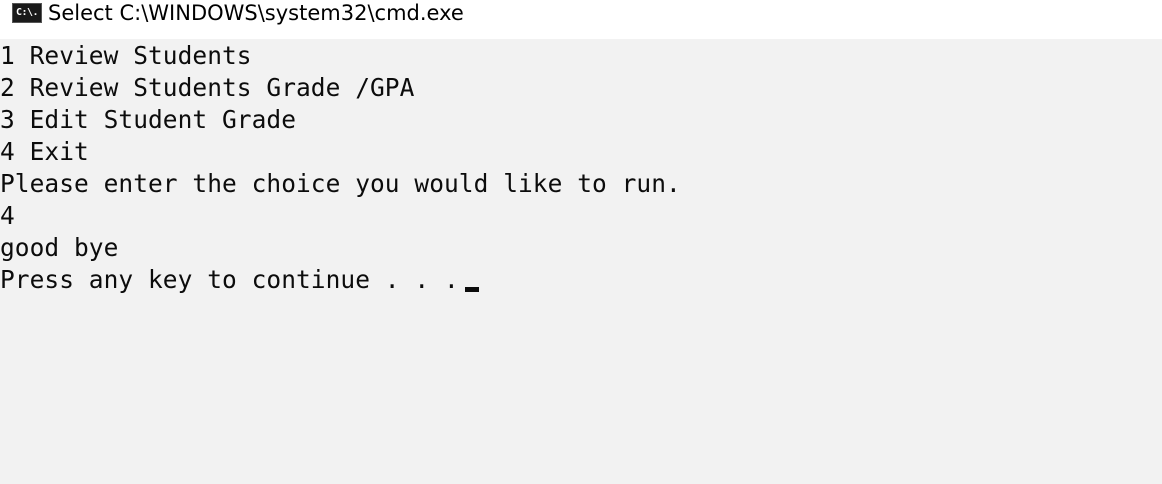 Image resolution: width=1162 pixels, height=484 pixels. What do you see at coordinates (148, 119) in the screenshot?
I see `console-line: 3 Edit Student Grade` at bounding box center [148, 119].